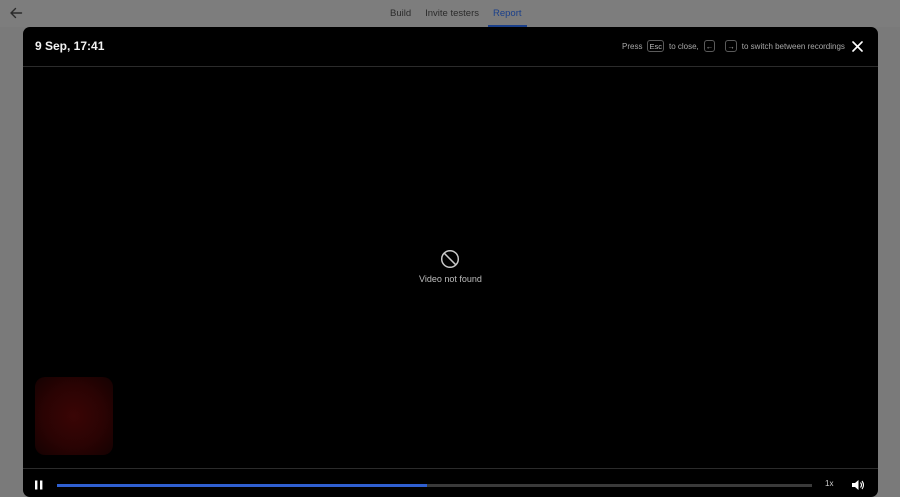  What do you see at coordinates (242, 485) in the screenshot?
I see `progress-fill` at bounding box center [242, 485].